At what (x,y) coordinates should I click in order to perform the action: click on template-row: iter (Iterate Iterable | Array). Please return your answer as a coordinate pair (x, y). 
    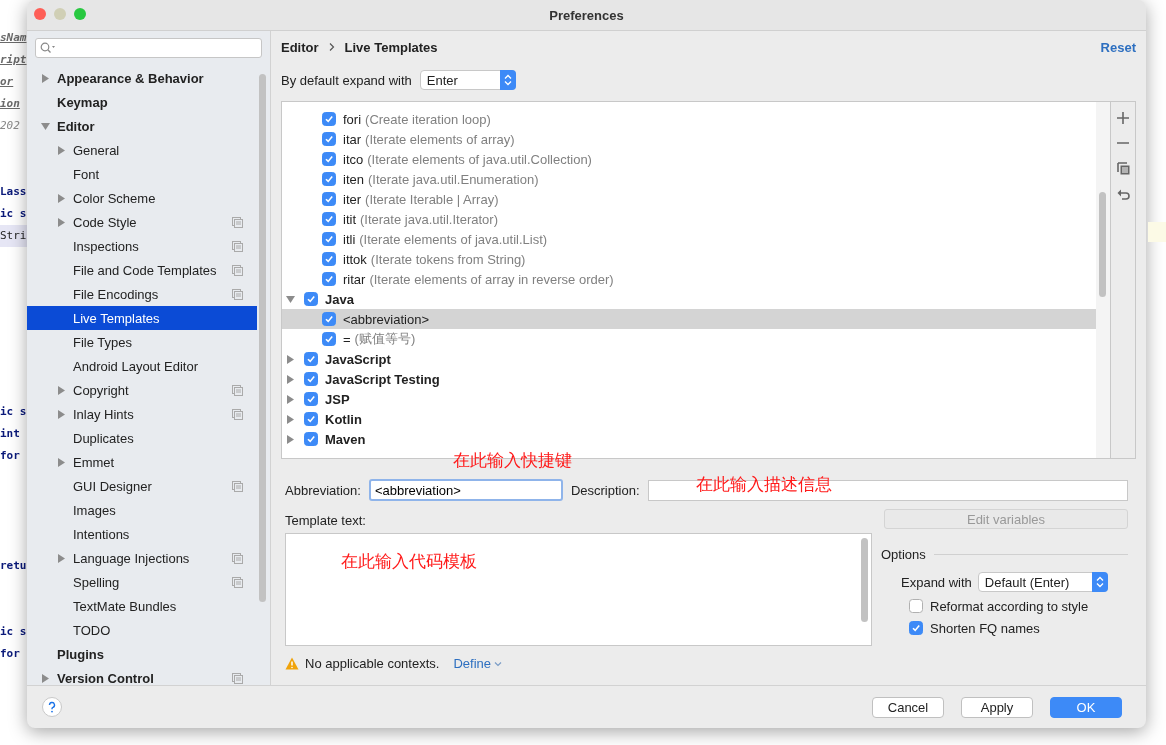
    Looking at the image, I should click on (689, 199).